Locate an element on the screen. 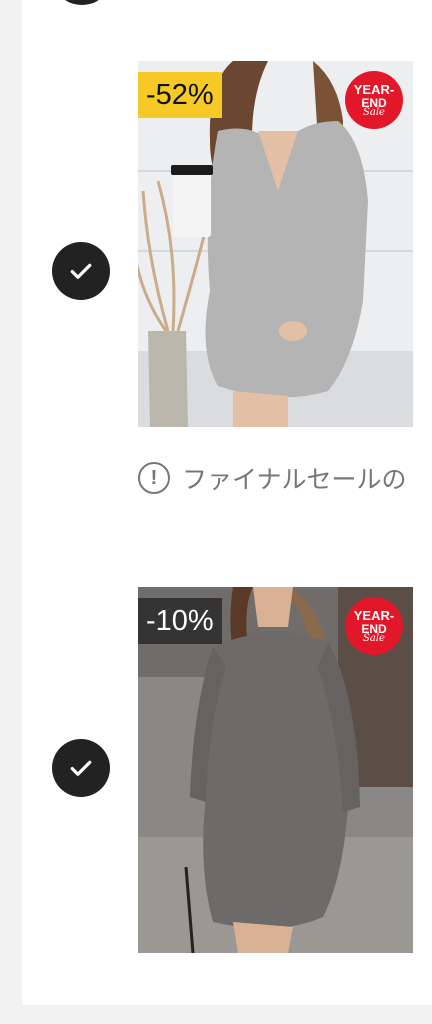 This screenshot has width=432, height=1024. discount-badge: -52% is located at coordinates (180, 95).